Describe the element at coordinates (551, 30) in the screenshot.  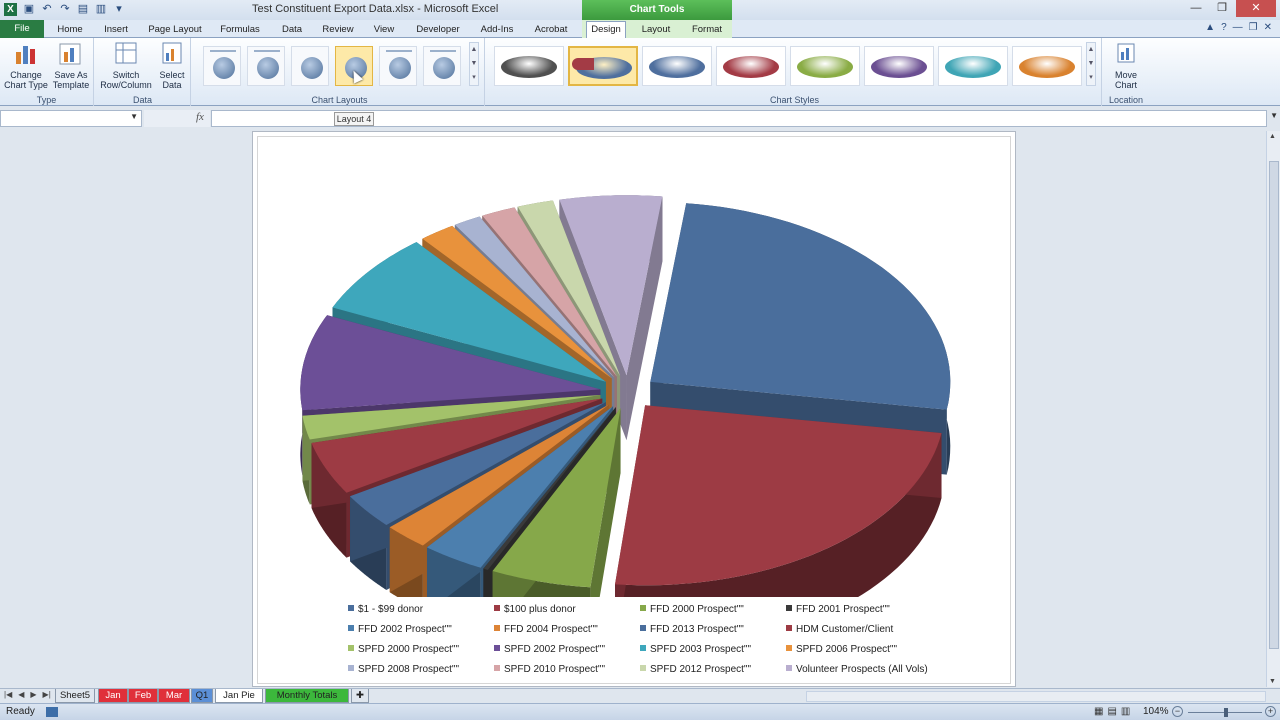
I see `tab-acrobat: Acrobat` at that location.